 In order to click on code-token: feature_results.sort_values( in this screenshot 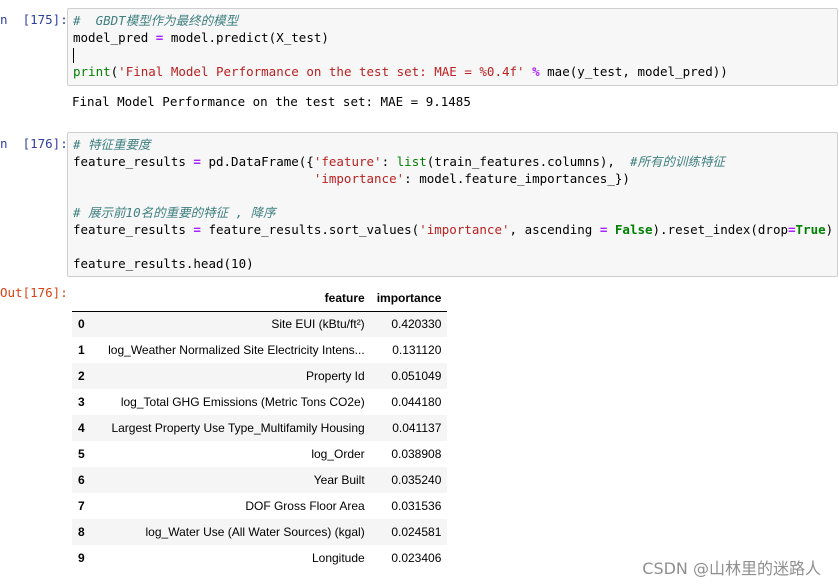, I will do `click(310, 229)`.